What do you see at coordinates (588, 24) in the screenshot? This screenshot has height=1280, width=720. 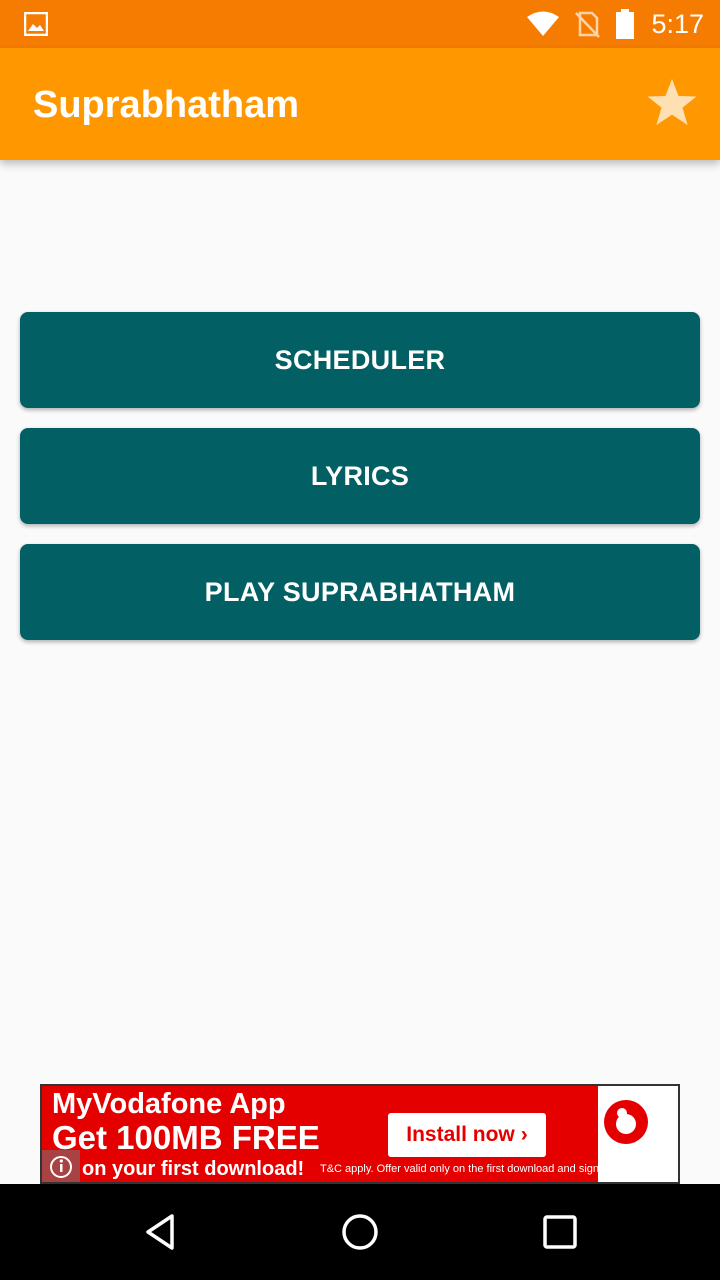 I see `no-sim-icon` at bounding box center [588, 24].